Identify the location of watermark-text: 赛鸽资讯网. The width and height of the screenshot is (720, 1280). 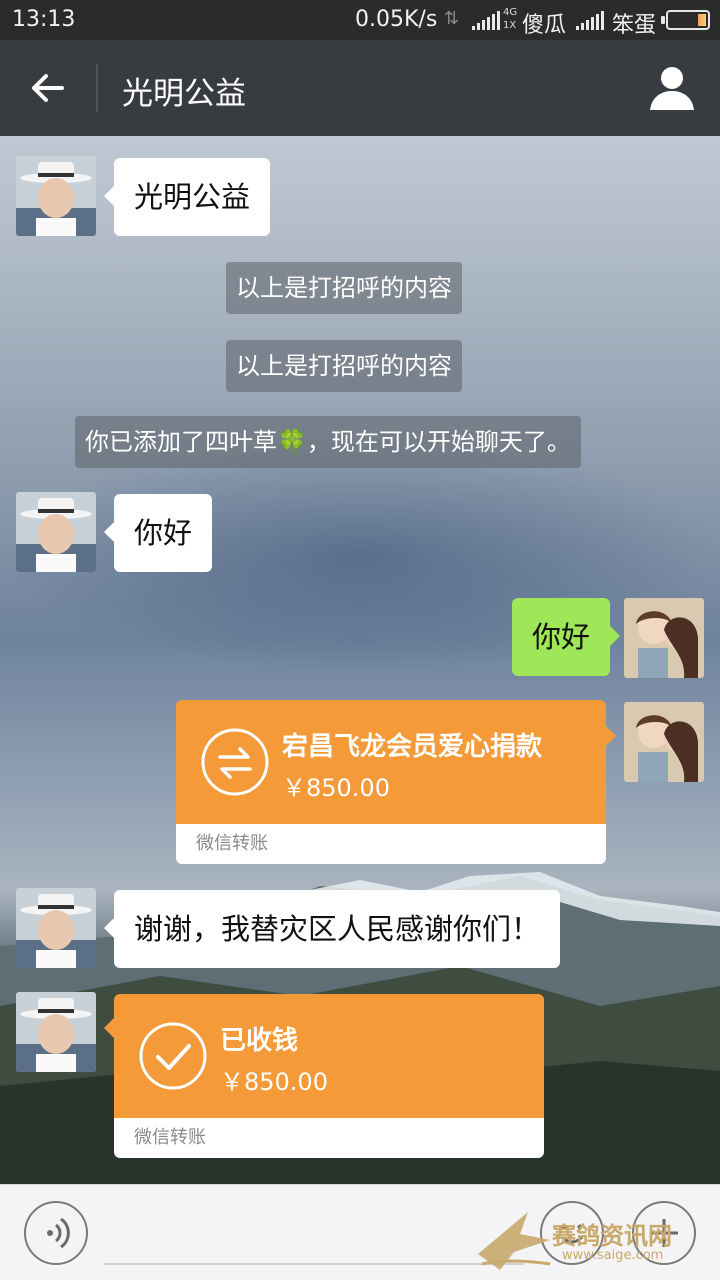
(612, 1236).